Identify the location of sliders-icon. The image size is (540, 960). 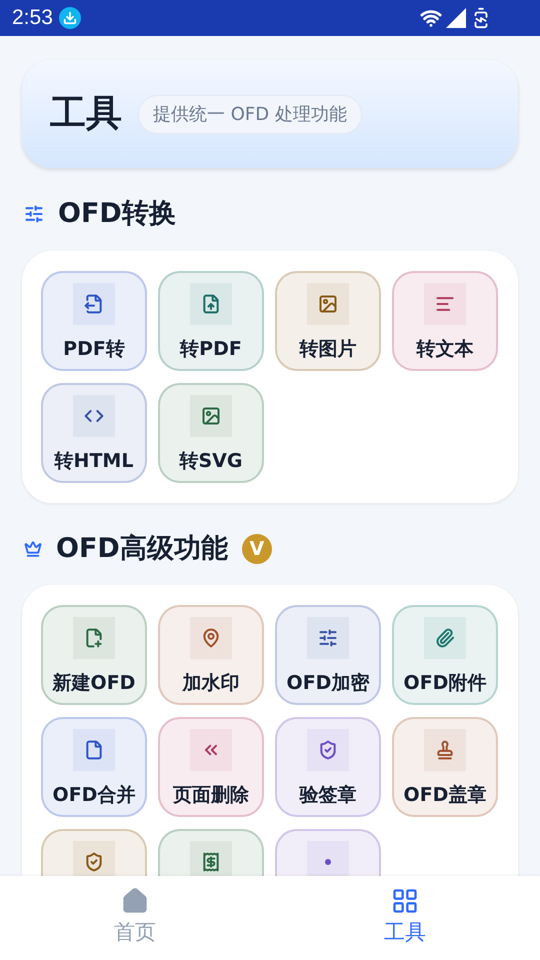
(34, 214).